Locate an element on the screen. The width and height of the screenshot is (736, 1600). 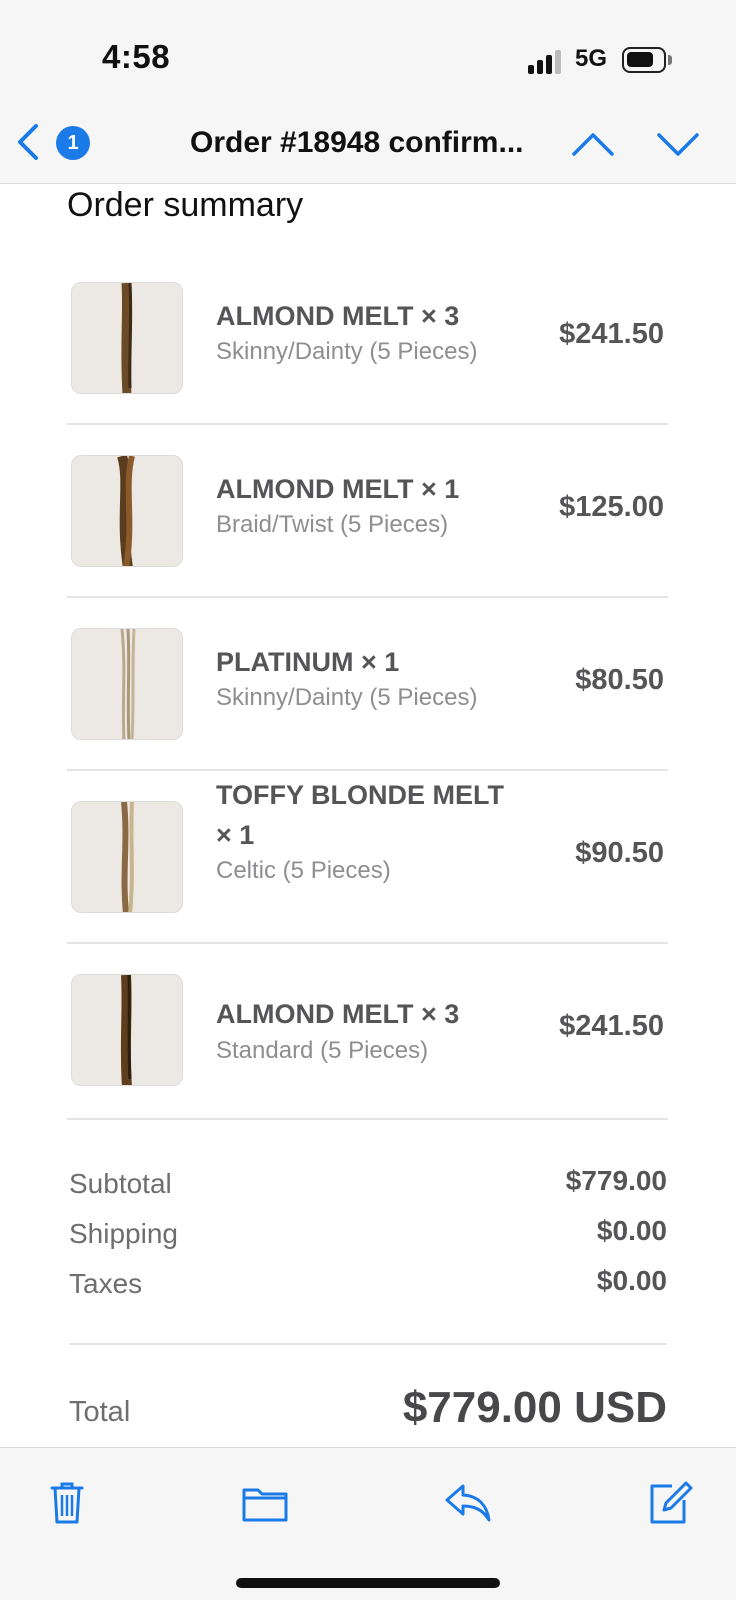
battery-cap is located at coordinates (670, 60).